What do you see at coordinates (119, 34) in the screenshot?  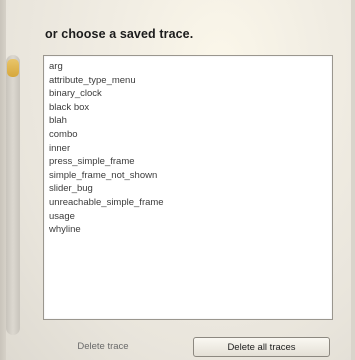 I see `page-title: or choose a saved trace.` at bounding box center [119, 34].